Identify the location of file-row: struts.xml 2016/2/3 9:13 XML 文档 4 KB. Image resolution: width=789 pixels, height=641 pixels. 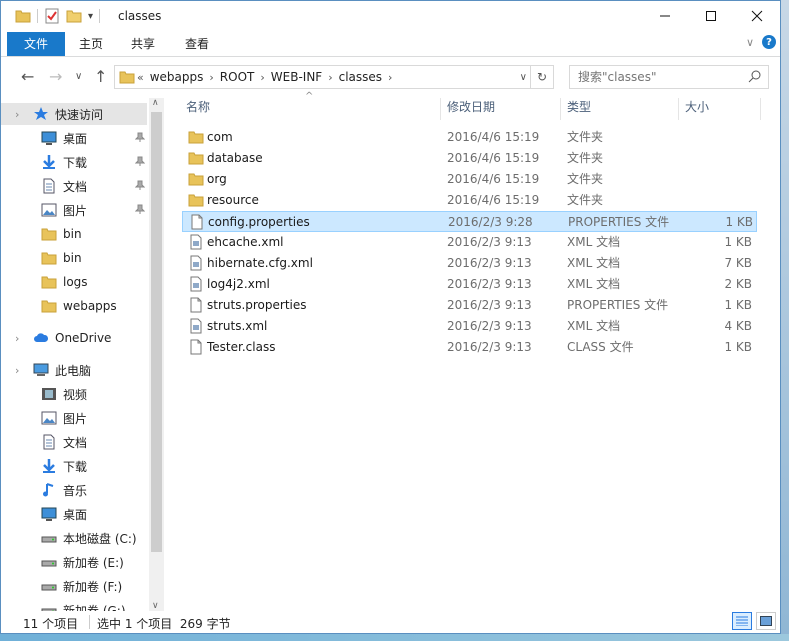
(469, 326).